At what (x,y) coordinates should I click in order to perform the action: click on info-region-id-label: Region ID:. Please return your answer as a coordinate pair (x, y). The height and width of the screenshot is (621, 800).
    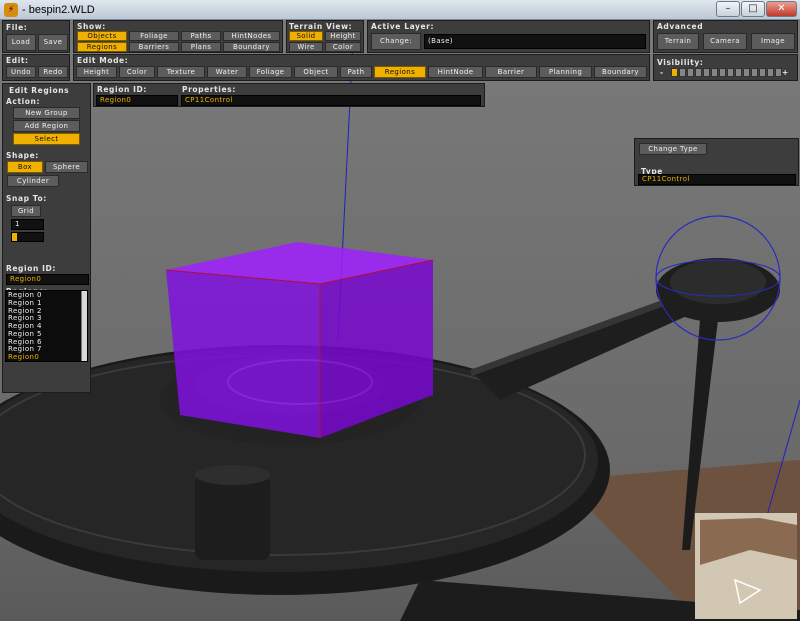
    Looking at the image, I should click on (122, 89).